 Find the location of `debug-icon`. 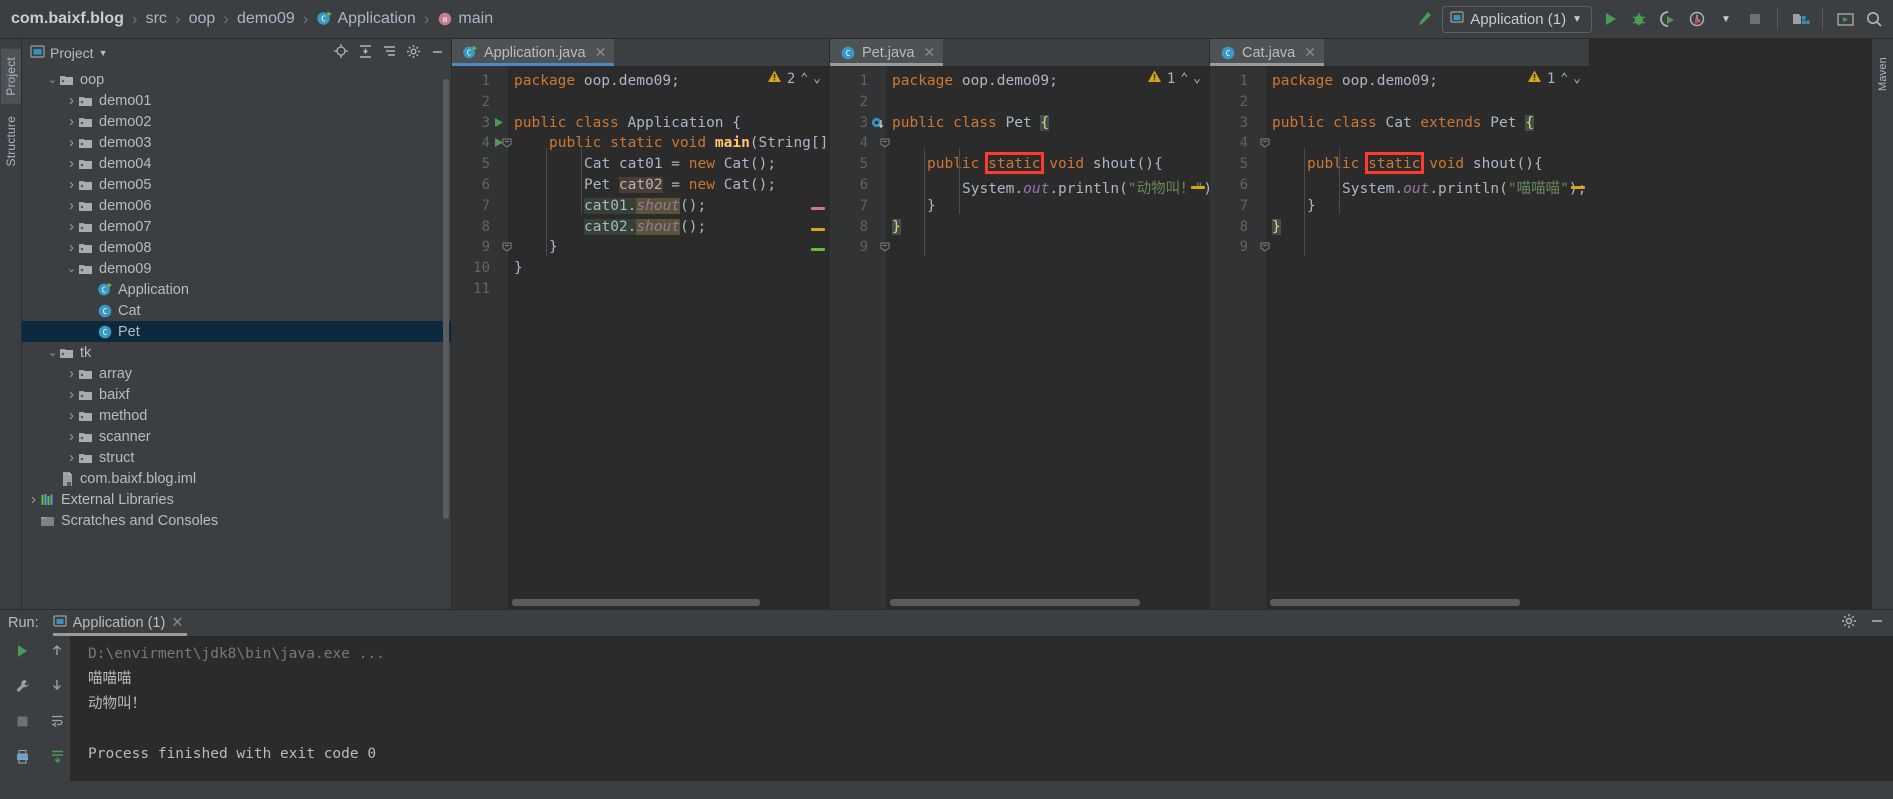

debug-icon is located at coordinates (1639, 19).